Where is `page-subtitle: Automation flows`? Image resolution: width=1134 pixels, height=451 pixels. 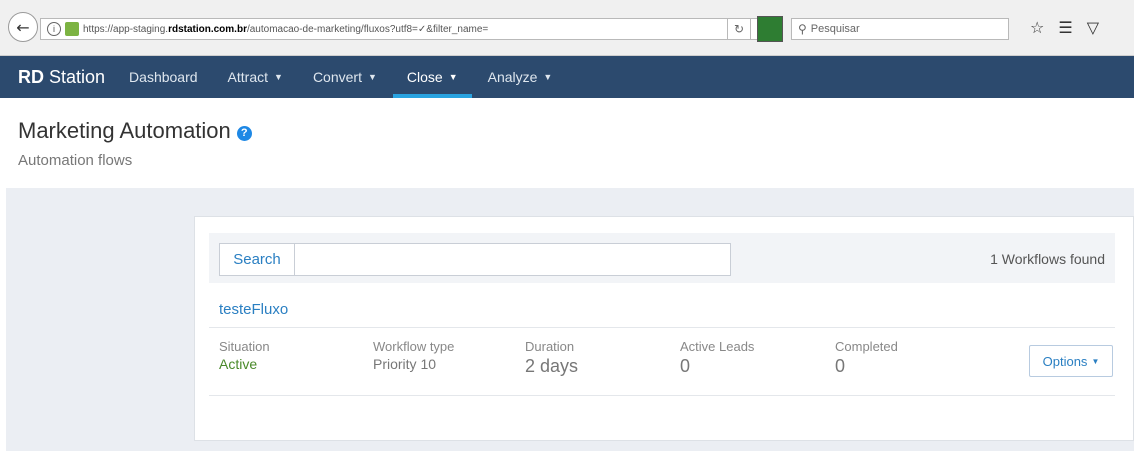 page-subtitle: Automation flows is located at coordinates (75, 160).